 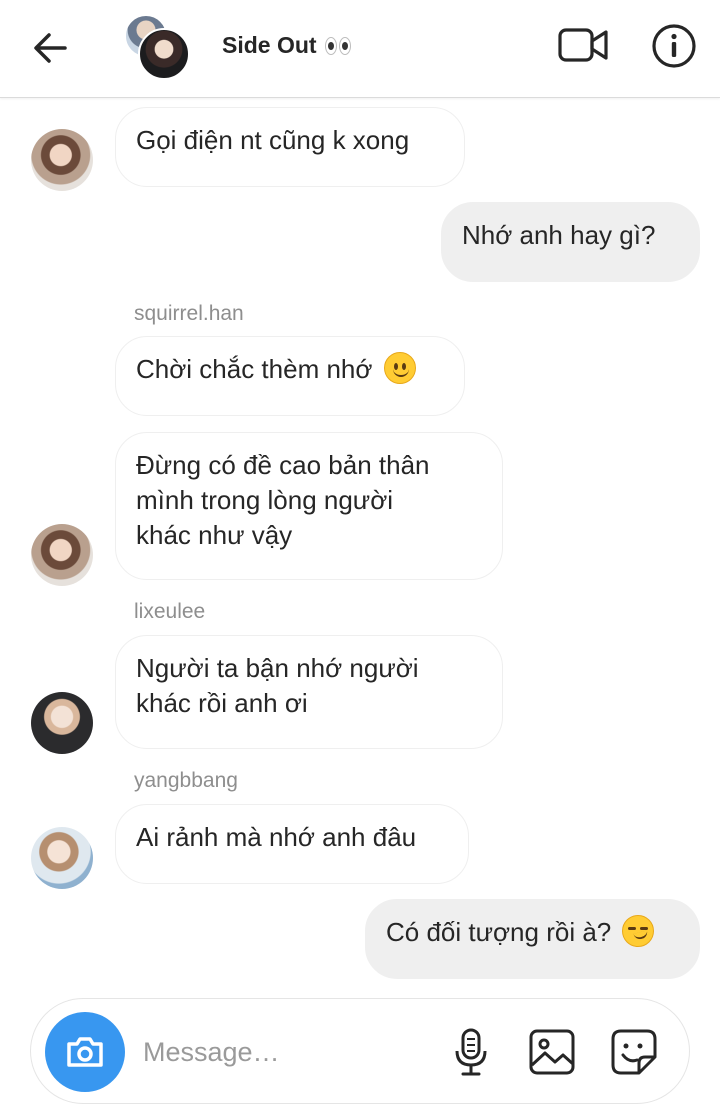 I want to click on info-button, so click(x=674, y=46).